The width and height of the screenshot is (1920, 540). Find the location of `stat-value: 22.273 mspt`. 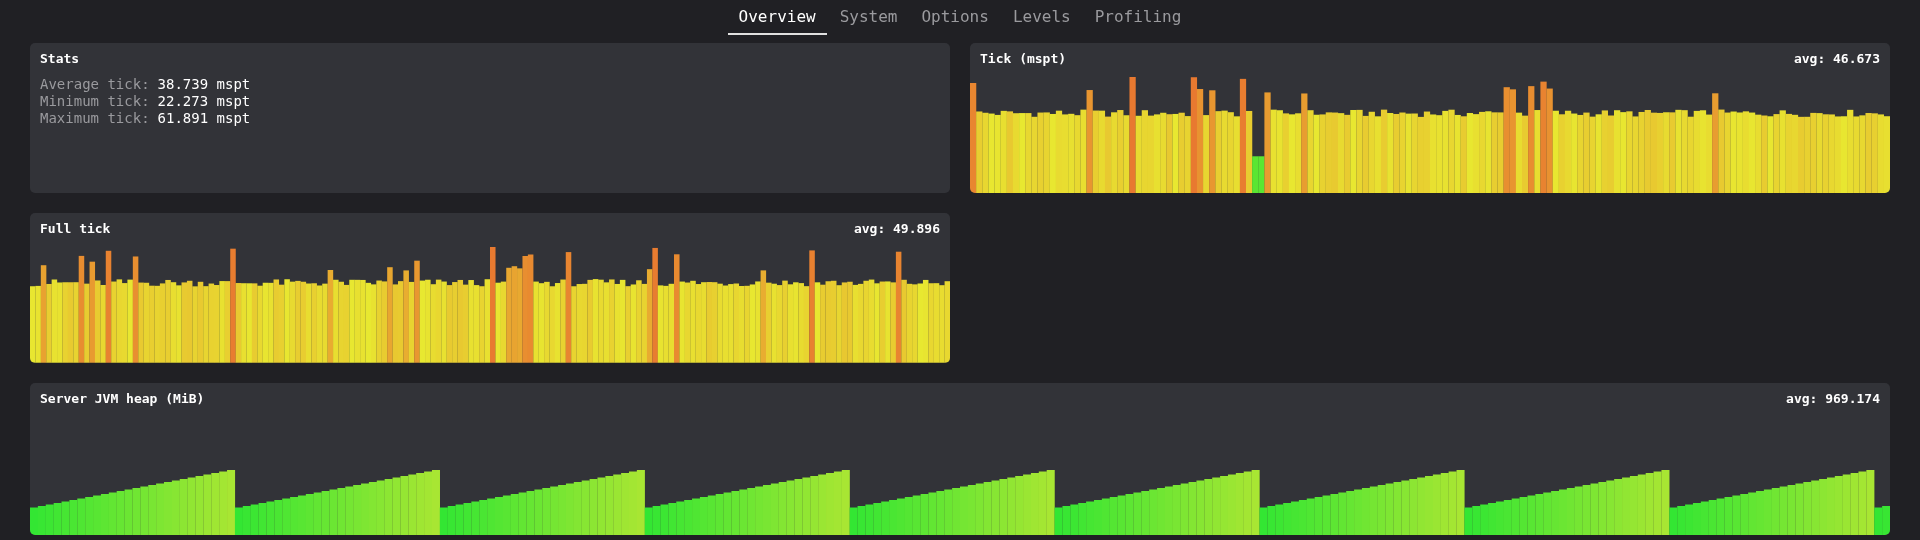

stat-value: 22.273 mspt is located at coordinates (204, 101).